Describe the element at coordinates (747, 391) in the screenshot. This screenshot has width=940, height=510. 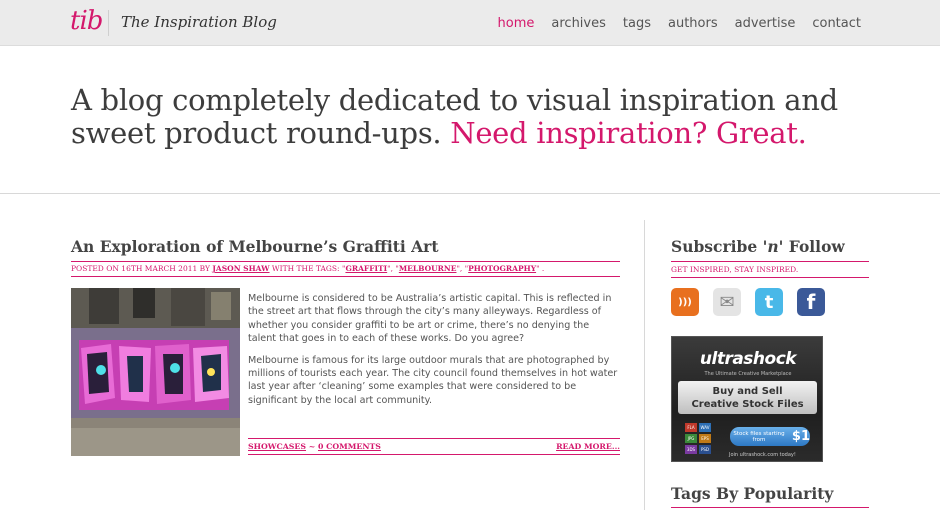
I see `ad-line1: Buy and Sell` at that location.